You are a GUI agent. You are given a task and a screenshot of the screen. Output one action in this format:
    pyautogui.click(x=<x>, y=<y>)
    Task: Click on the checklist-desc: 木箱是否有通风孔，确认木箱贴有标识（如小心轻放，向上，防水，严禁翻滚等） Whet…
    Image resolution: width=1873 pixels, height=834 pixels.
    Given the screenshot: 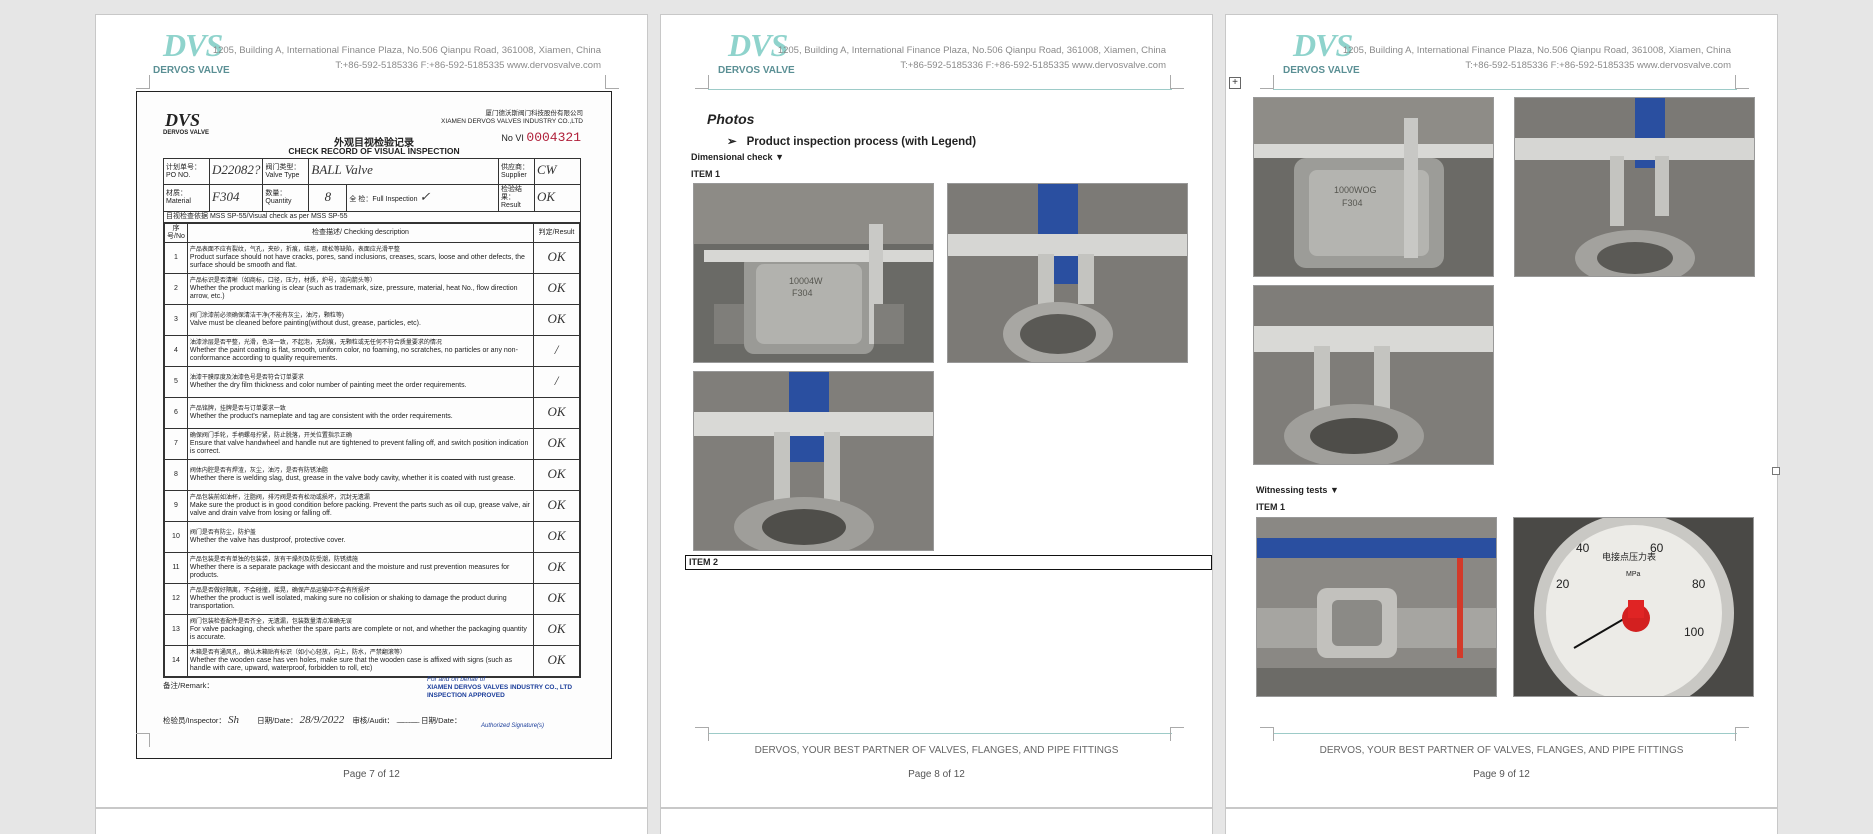 What is the action you would take?
    pyautogui.click(x=360, y=661)
    